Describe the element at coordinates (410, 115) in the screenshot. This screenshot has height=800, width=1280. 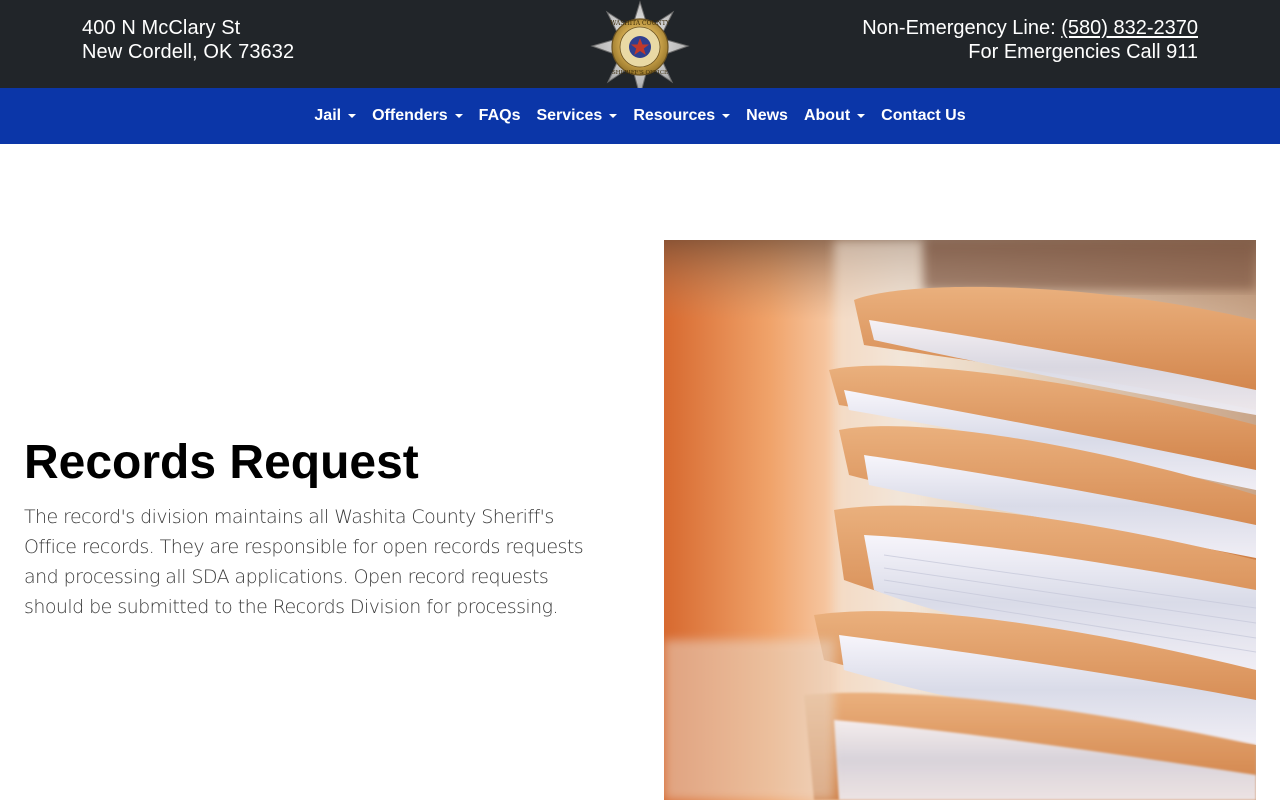
I see `nav-item-label: Offenders` at that location.